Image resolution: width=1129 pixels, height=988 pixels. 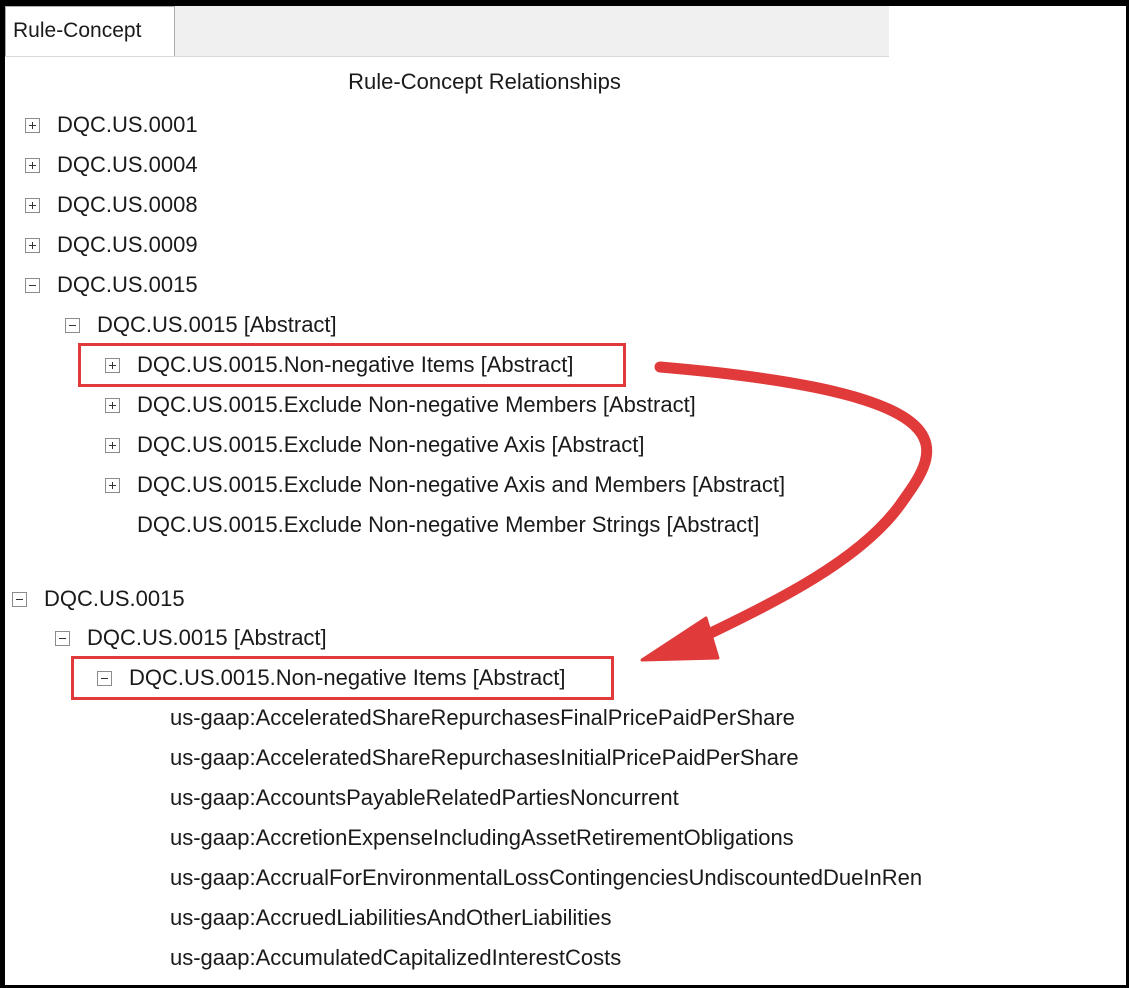 I want to click on arrow-head-icon, so click(x=680, y=639).